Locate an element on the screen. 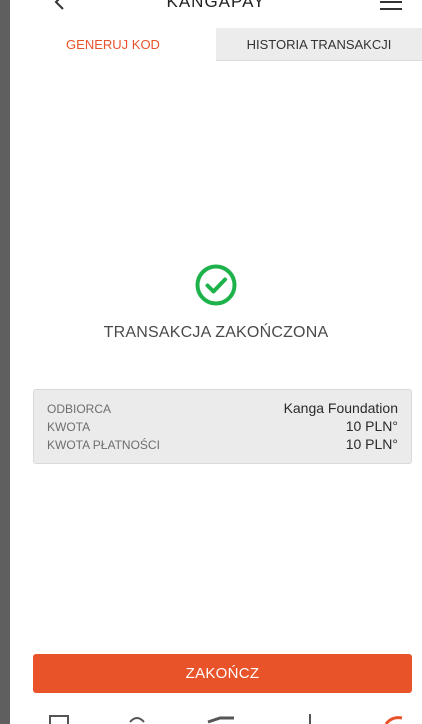 The width and height of the screenshot is (422, 724). bottom-navigation is located at coordinates (216, 718).